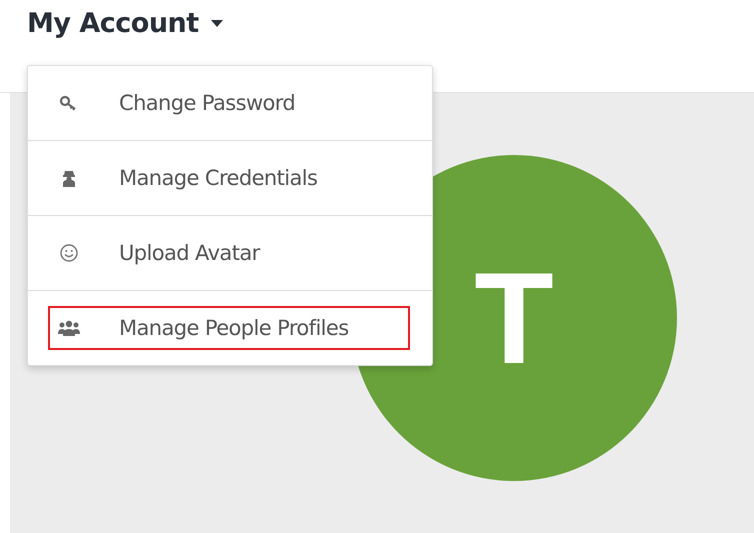  What do you see at coordinates (229, 103) in the screenshot?
I see `menu-item: Change Password` at bounding box center [229, 103].